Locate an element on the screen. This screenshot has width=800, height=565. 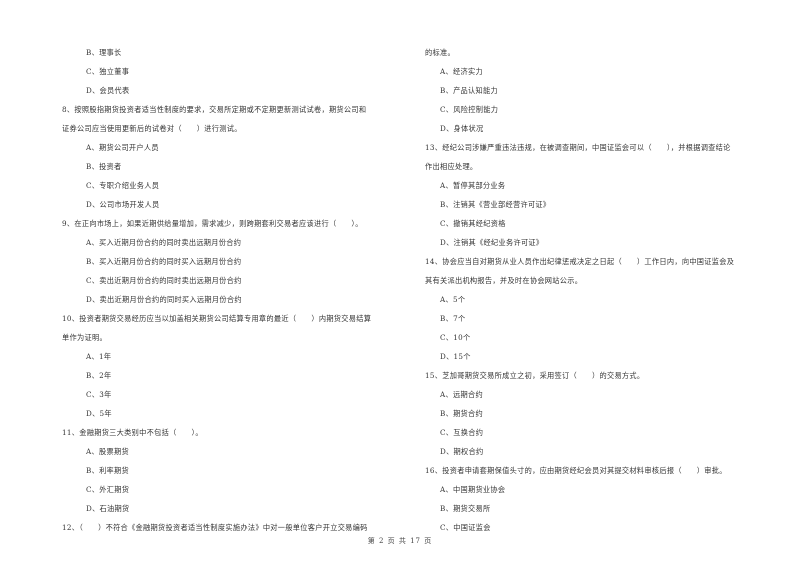
answer-option: C、外汇期货 is located at coordinates (108, 489).